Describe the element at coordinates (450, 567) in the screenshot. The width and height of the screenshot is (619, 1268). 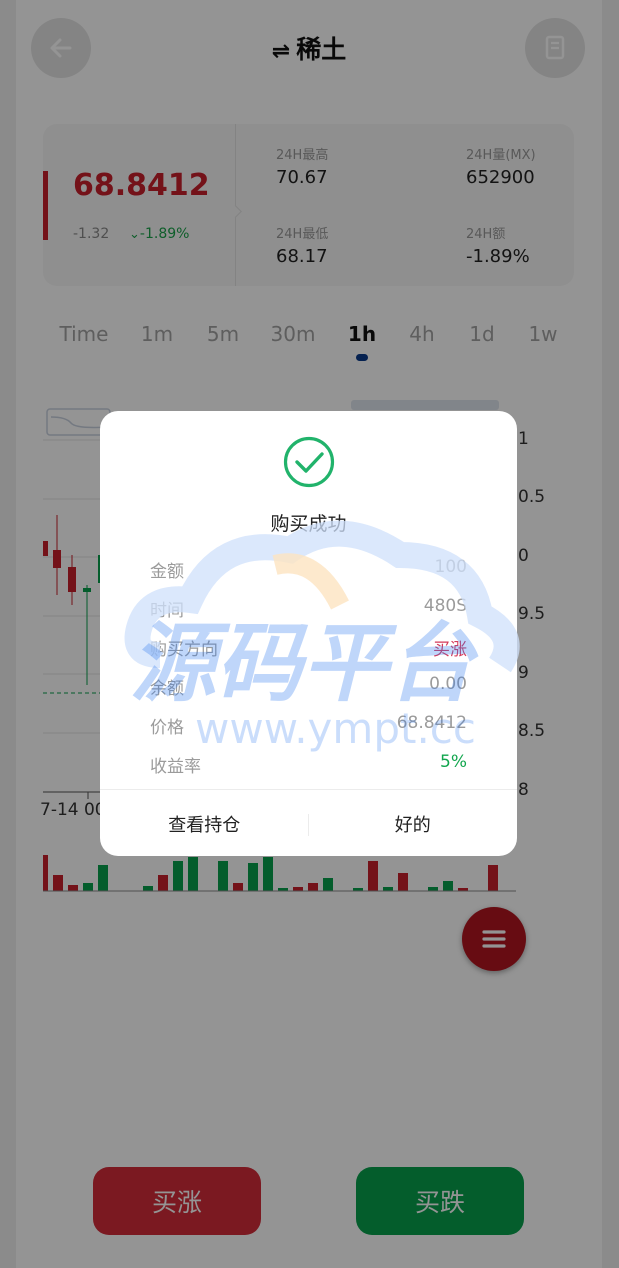
I see `detail-value: 100` at that location.